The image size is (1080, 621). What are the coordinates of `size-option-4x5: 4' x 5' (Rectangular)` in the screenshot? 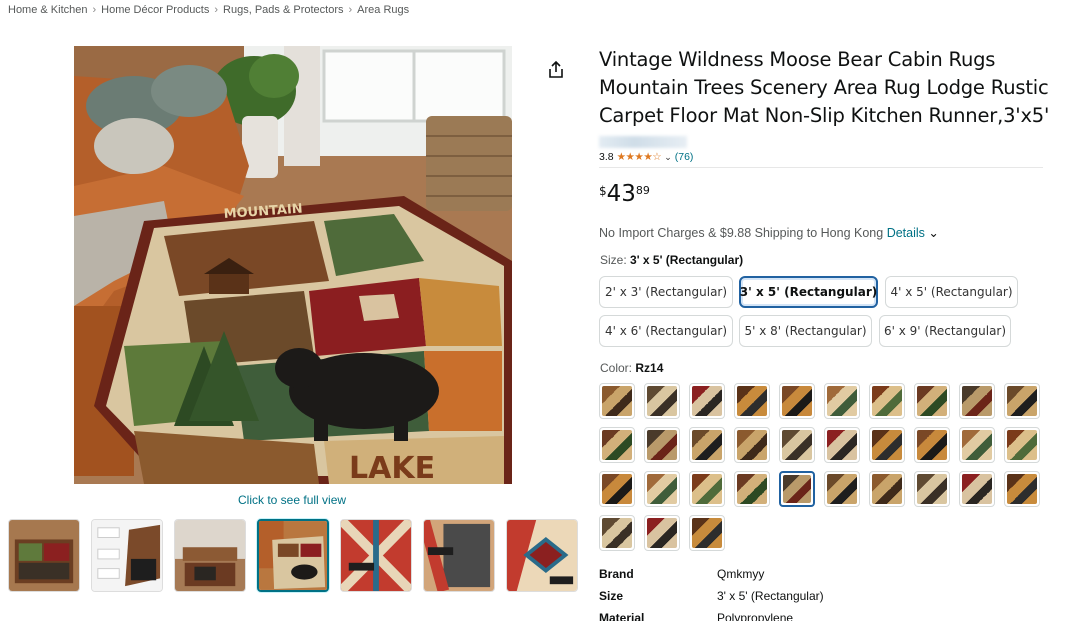 It's located at (951, 292).